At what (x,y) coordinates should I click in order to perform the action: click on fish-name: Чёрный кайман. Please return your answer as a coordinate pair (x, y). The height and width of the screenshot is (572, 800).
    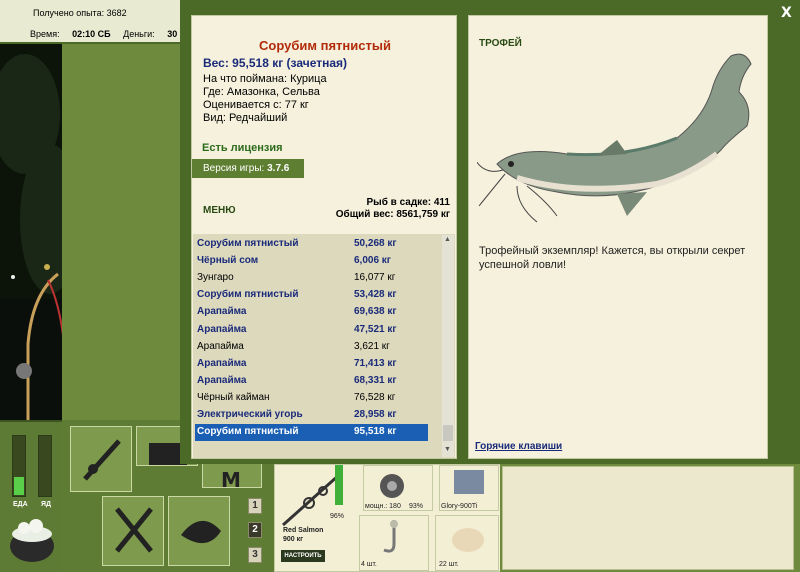
    Looking at the image, I should click on (233, 397).